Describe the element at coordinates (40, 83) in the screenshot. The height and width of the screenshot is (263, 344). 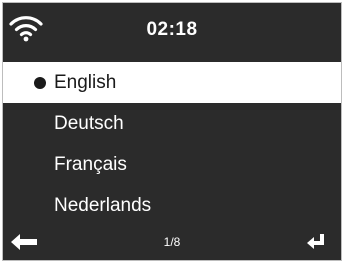
I see `selected-indicator-icon` at that location.